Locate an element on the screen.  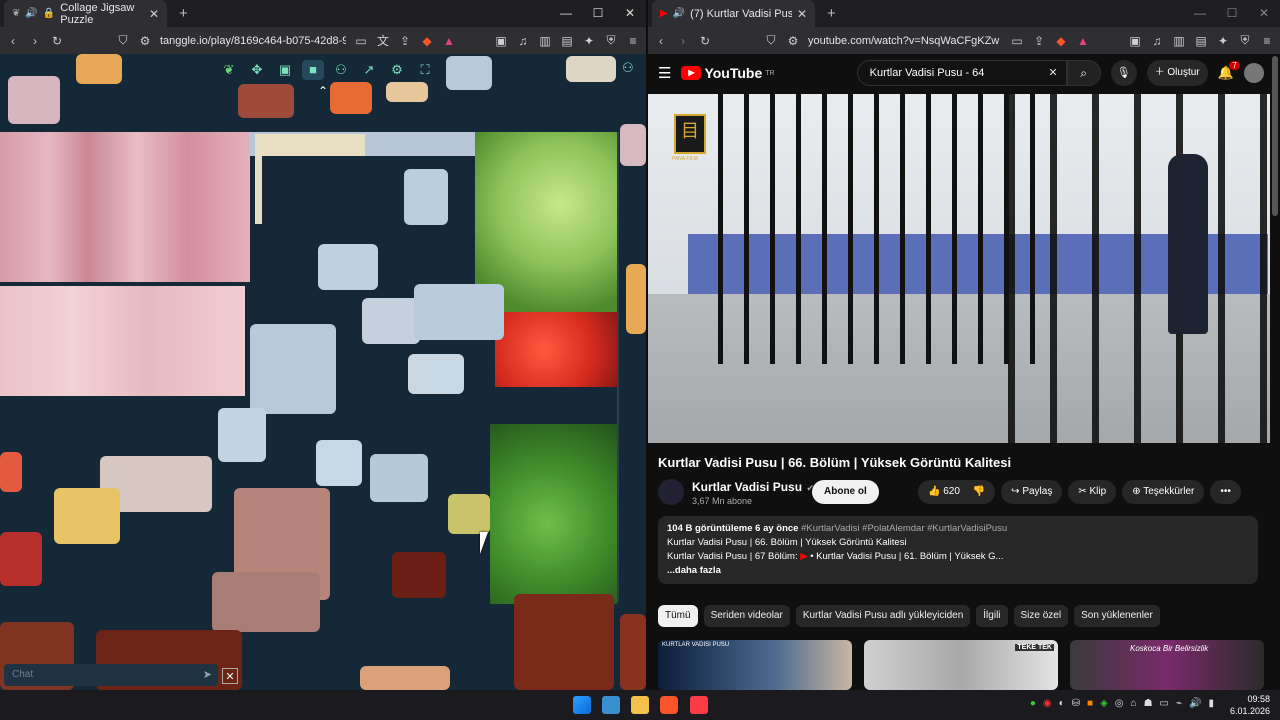
app-tray-icon: ⛁ is located at coordinates (1076, 703).